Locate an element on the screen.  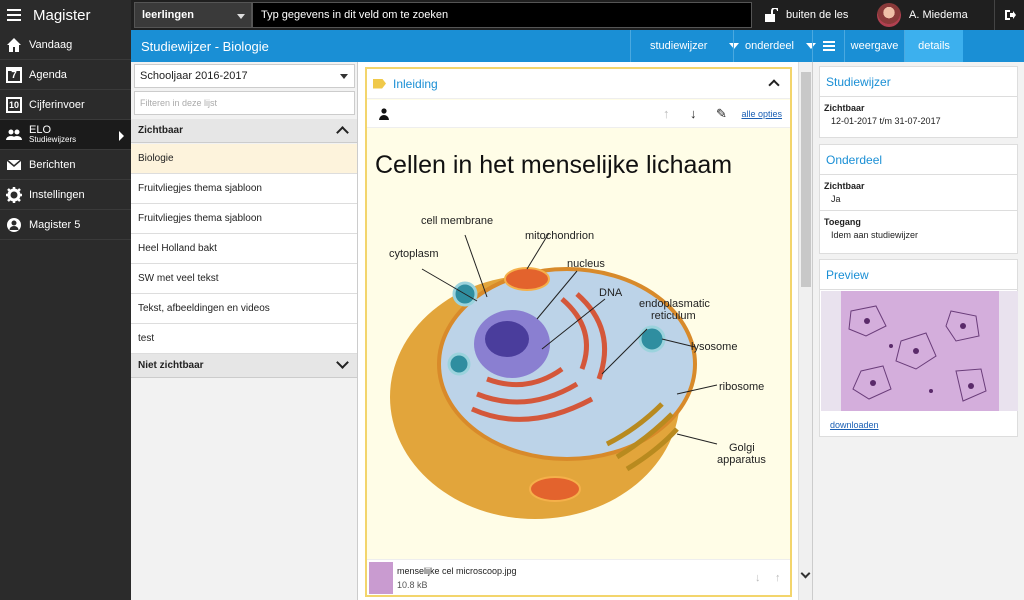
list-item: test is located at coordinates (244, 339).